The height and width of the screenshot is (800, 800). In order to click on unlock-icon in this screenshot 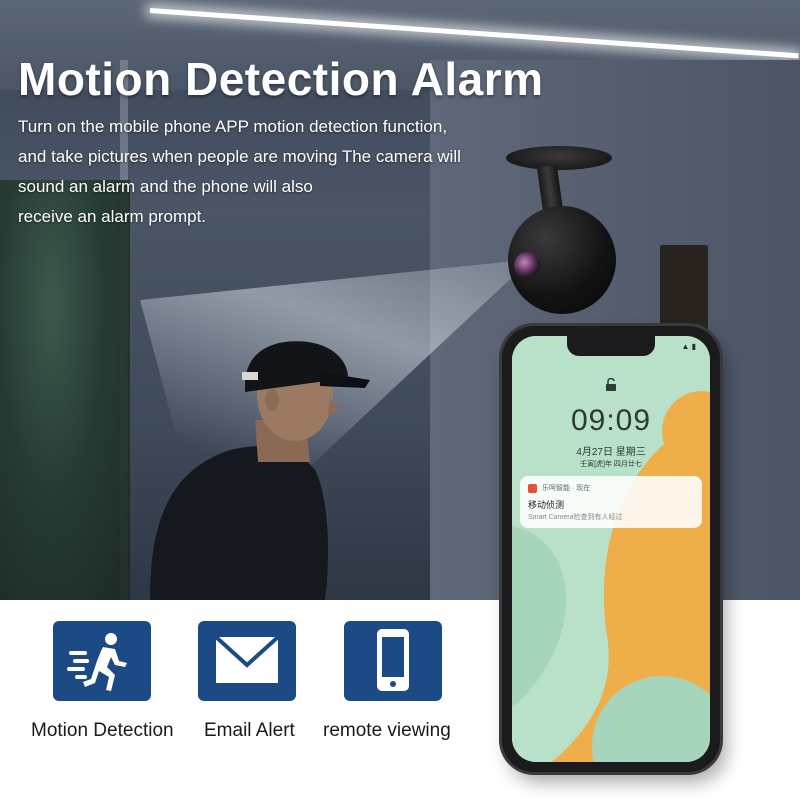, I will do `click(611, 384)`.